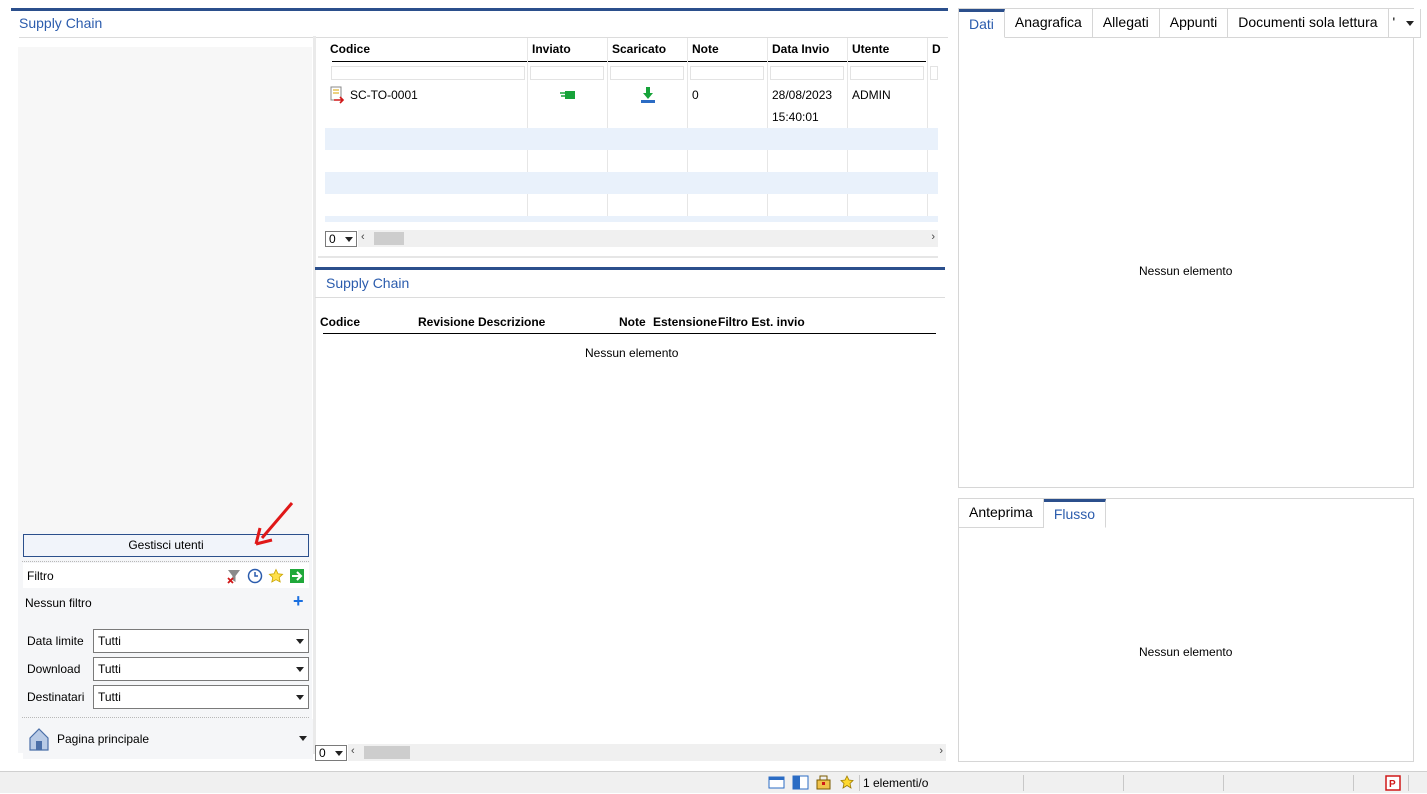  I want to click on column-filter-utente, so click(887, 73).